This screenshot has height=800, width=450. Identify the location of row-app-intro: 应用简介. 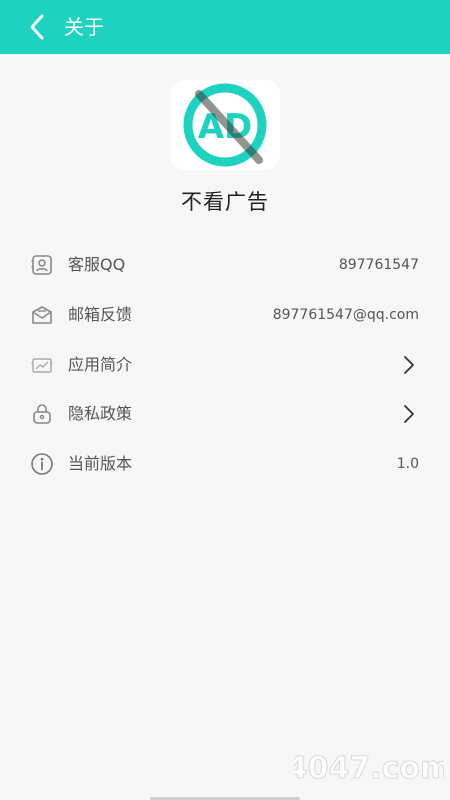
(225, 365).